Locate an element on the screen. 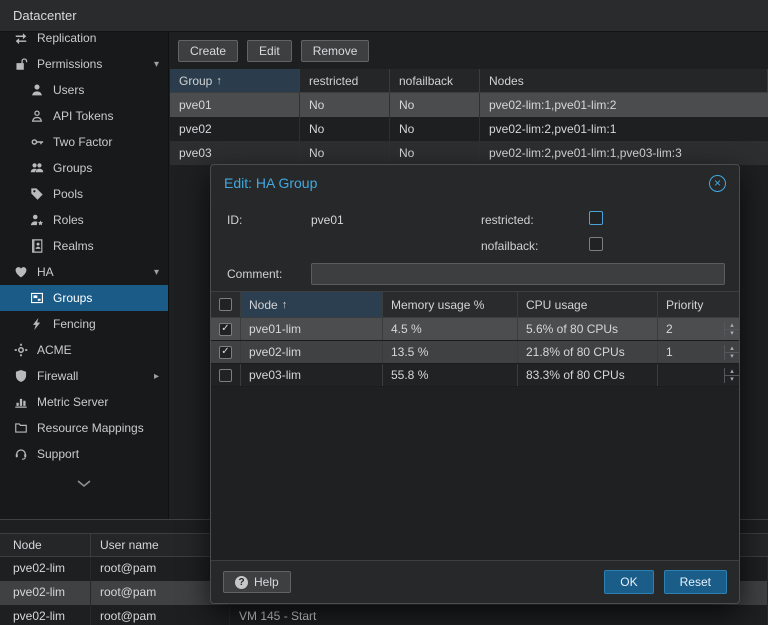  select-all-checkbox is located at coordinates (225, 304).